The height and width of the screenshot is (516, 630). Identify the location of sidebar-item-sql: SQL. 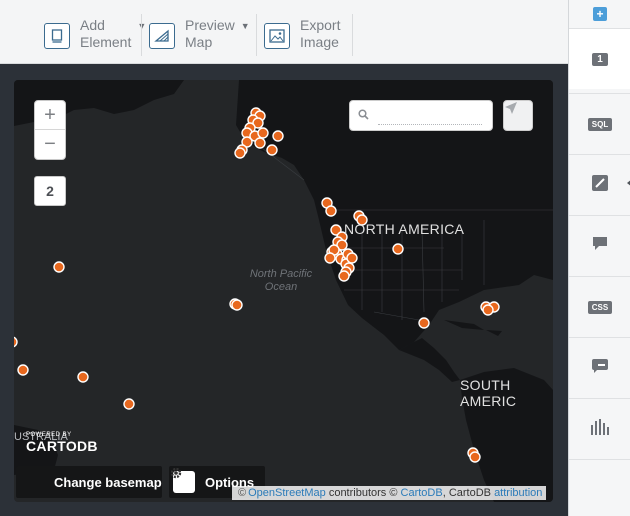
(599, 123).